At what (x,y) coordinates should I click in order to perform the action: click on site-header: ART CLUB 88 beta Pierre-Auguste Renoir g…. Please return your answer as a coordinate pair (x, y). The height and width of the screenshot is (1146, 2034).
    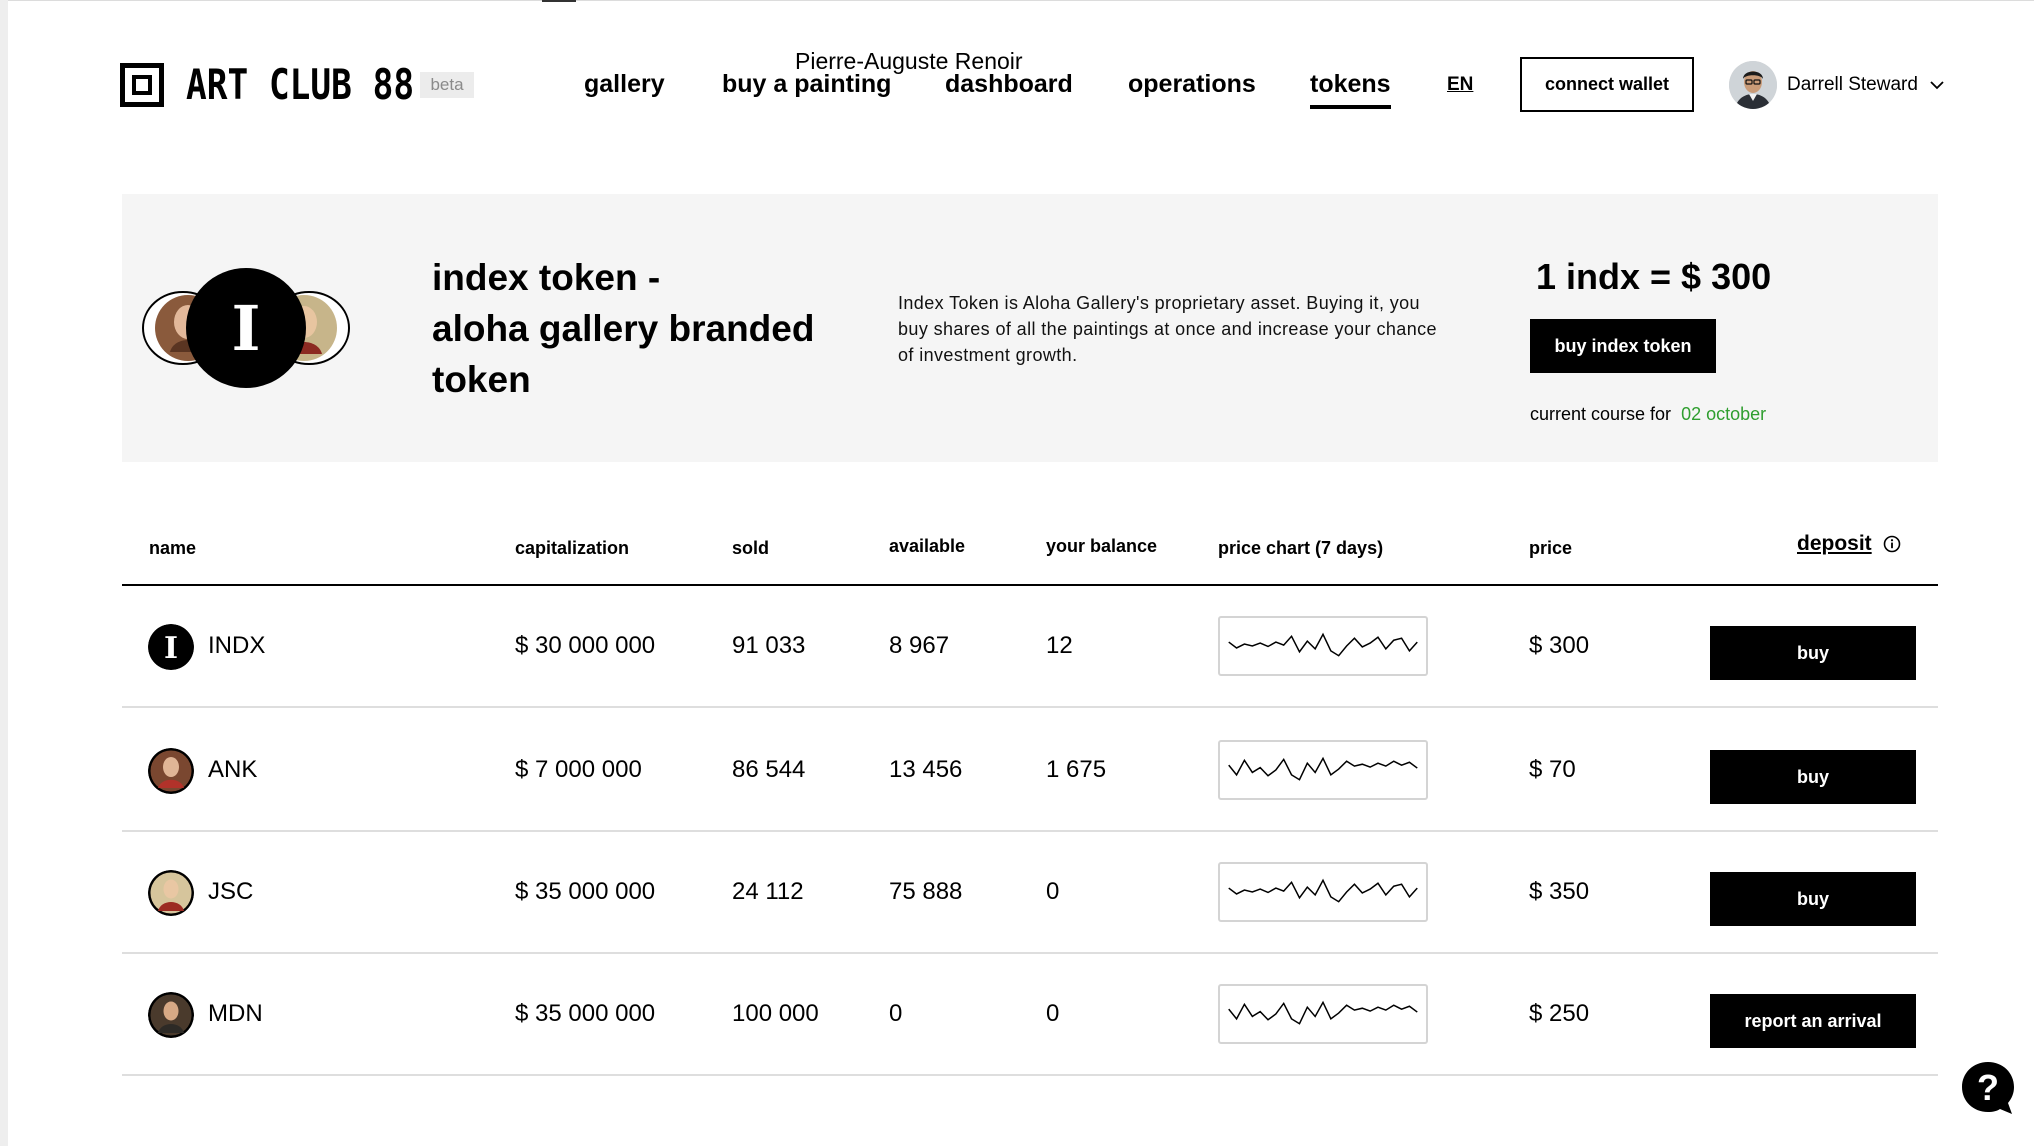
    Looking at the image, I should click on (1017, 85).